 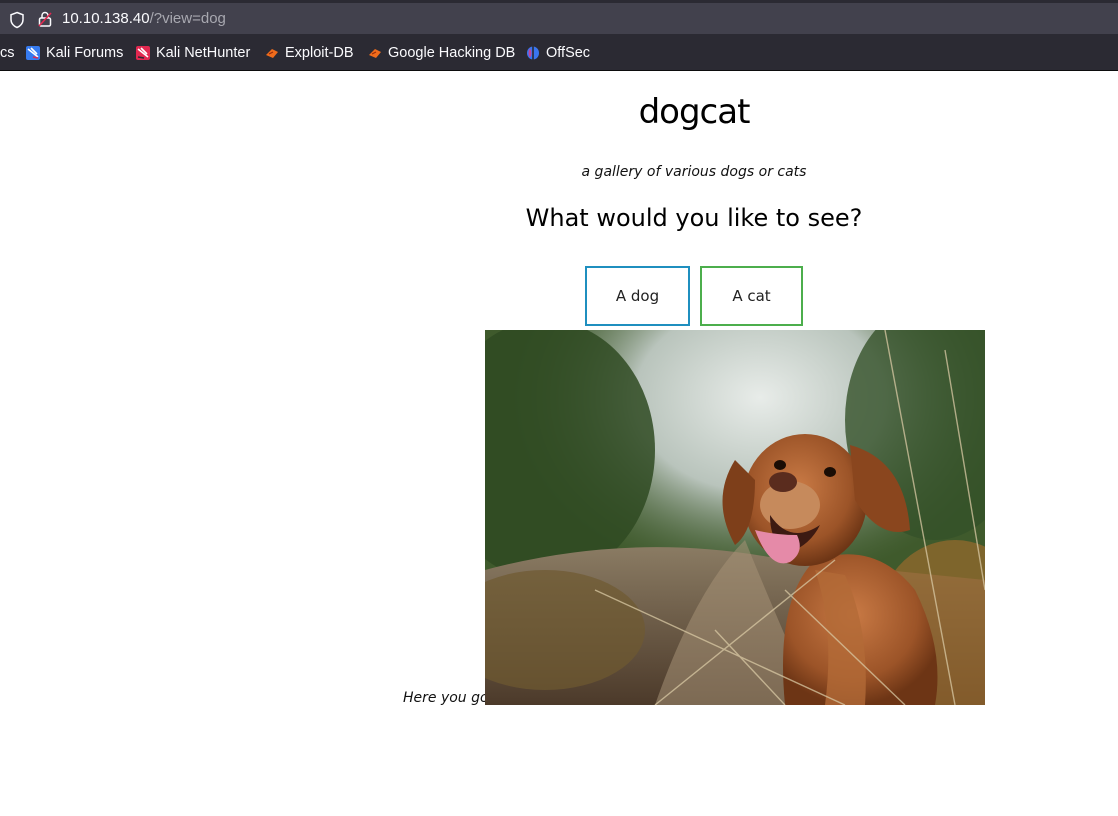 I want to click on bookmark-label: cs, so click(x=7, y=53).